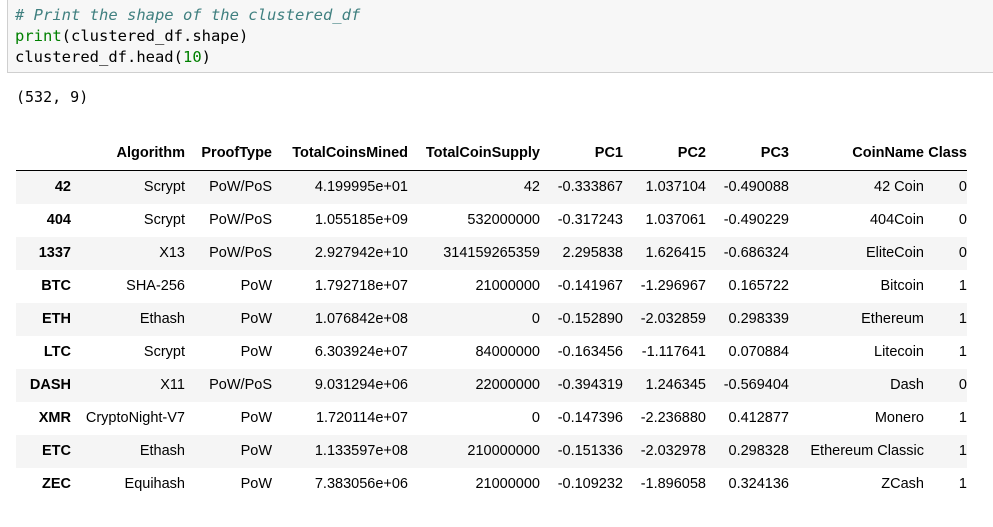 The height and width of the screenshot is (527, 993). I want to click on table-cell: -1.896058, so click(673, 484).